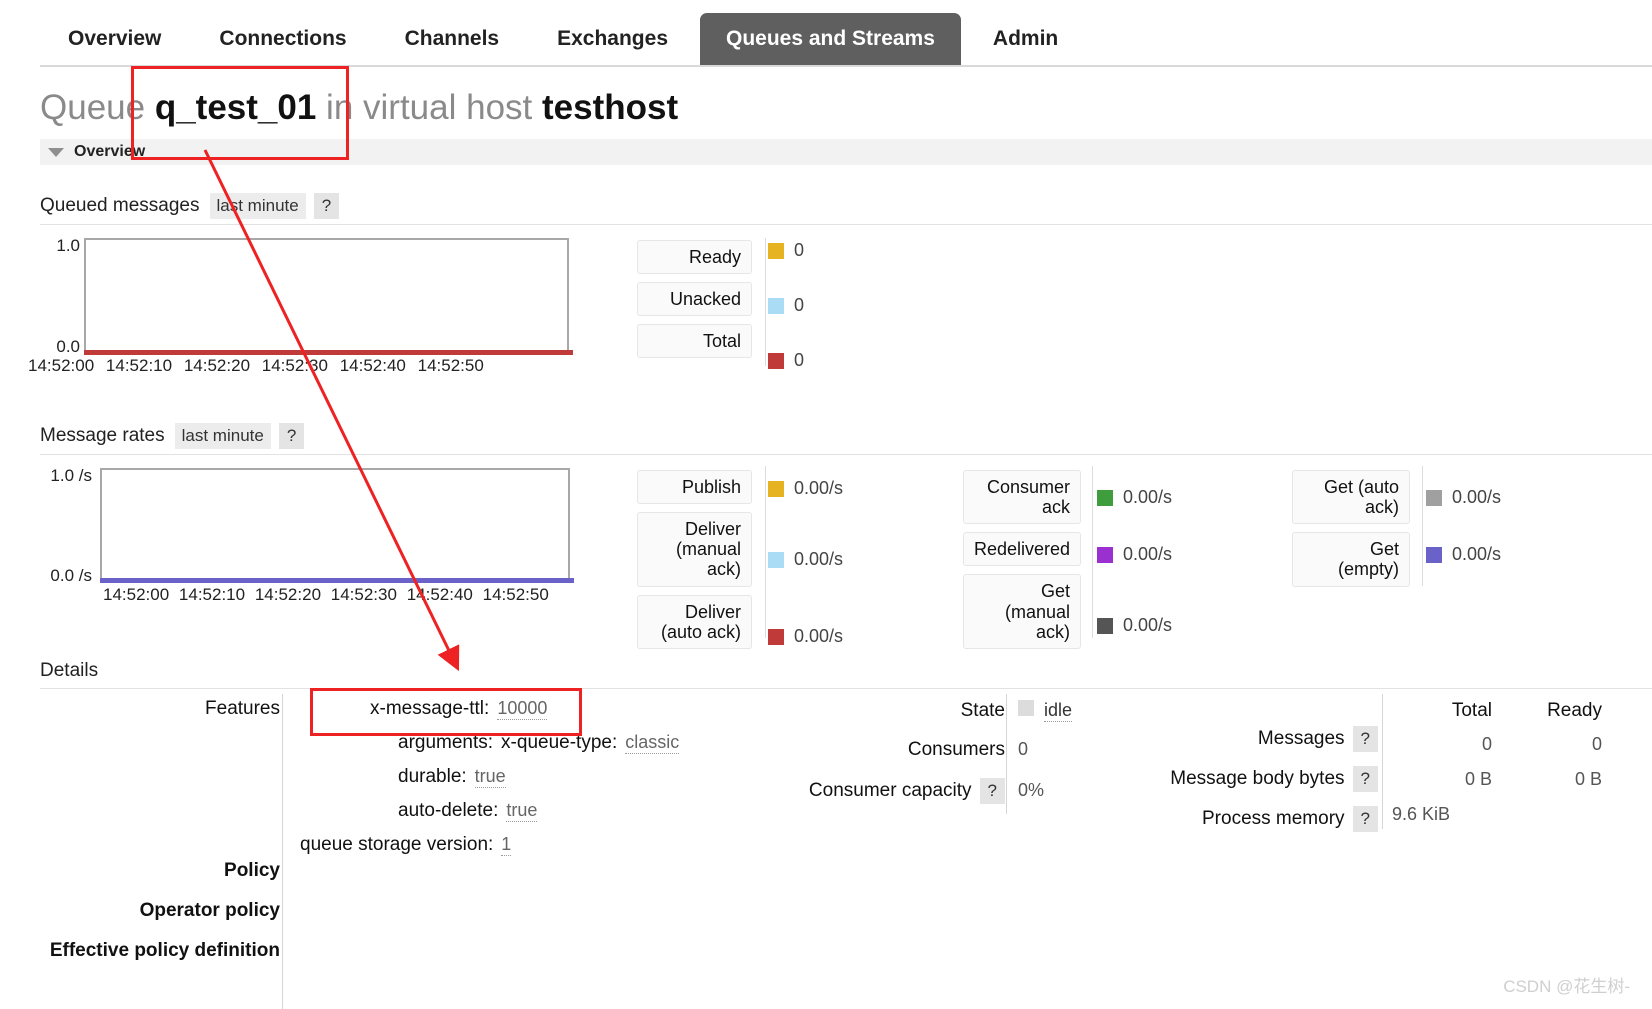 This screenshot has height=1009, width=1652. What do you see at coordinates (452, 39) in the screenshot?
I see `nav-tab-channels: Channels` at bounding box center [452, 39].